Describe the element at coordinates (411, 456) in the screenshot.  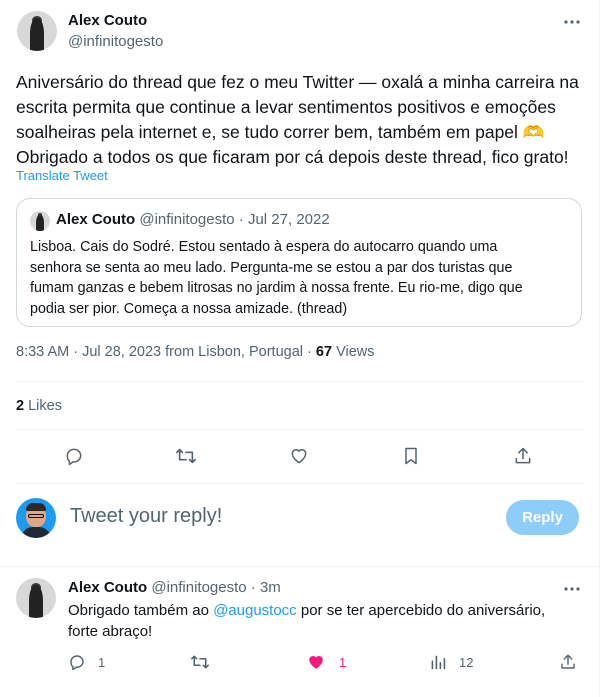
I see `bookmark-icon` at that location.